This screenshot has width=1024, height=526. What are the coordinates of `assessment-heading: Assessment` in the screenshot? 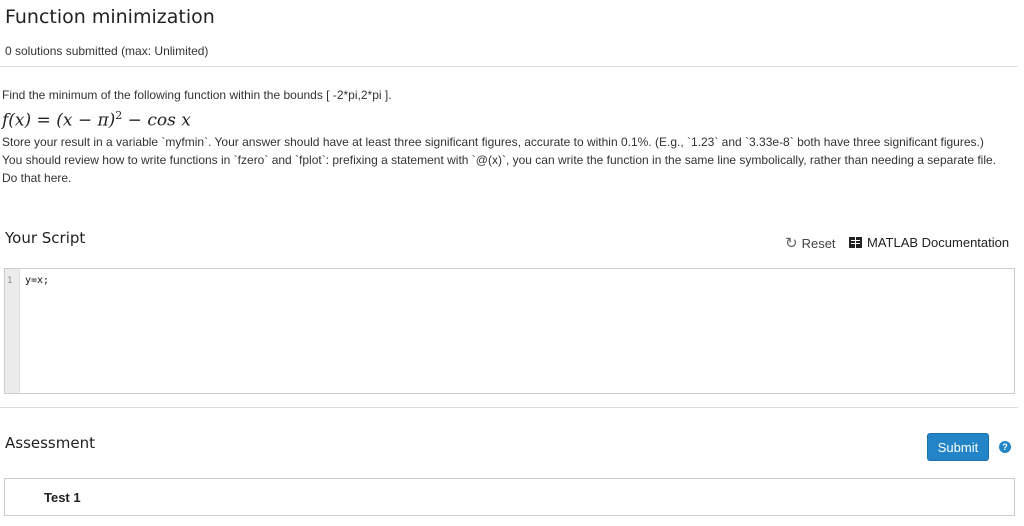 It's located at (50, 443).